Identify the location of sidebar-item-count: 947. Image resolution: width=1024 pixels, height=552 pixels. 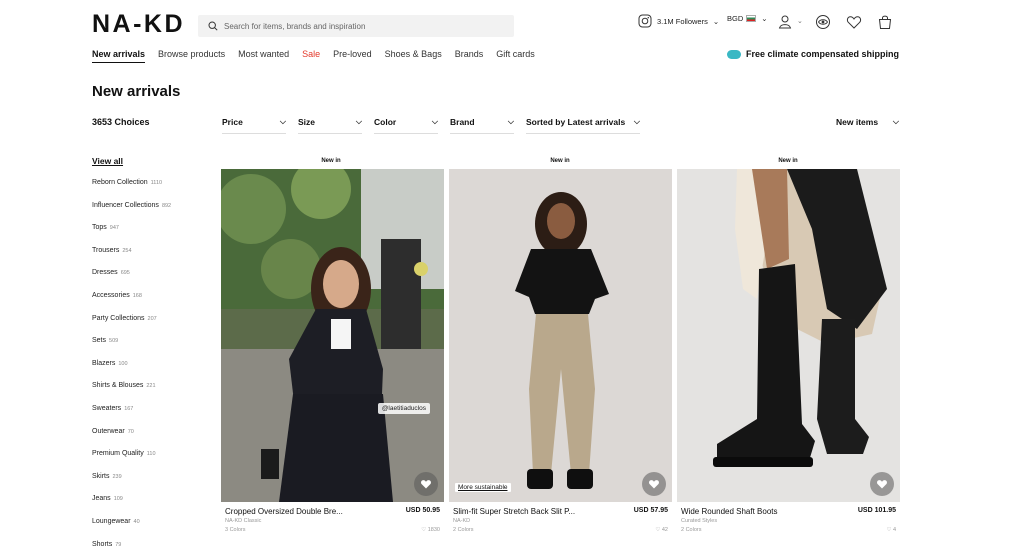
(114, 228).